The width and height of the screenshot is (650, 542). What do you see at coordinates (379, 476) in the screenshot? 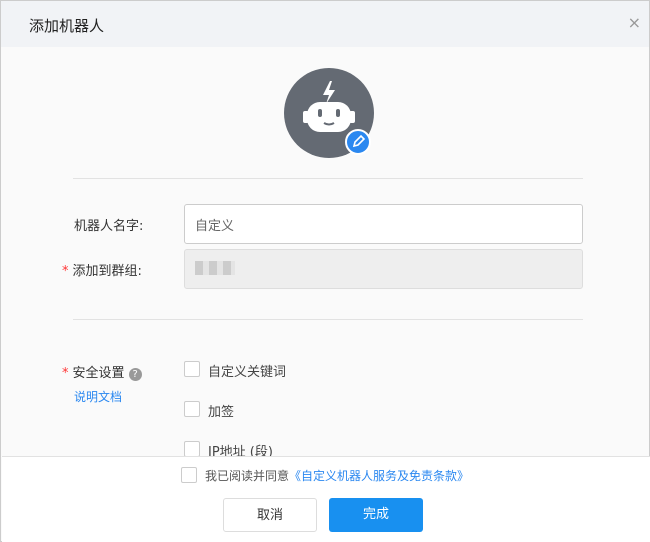
I see `terms-link: 《自定义机器人服务及免责条款》` at bounding box center [379, 476].